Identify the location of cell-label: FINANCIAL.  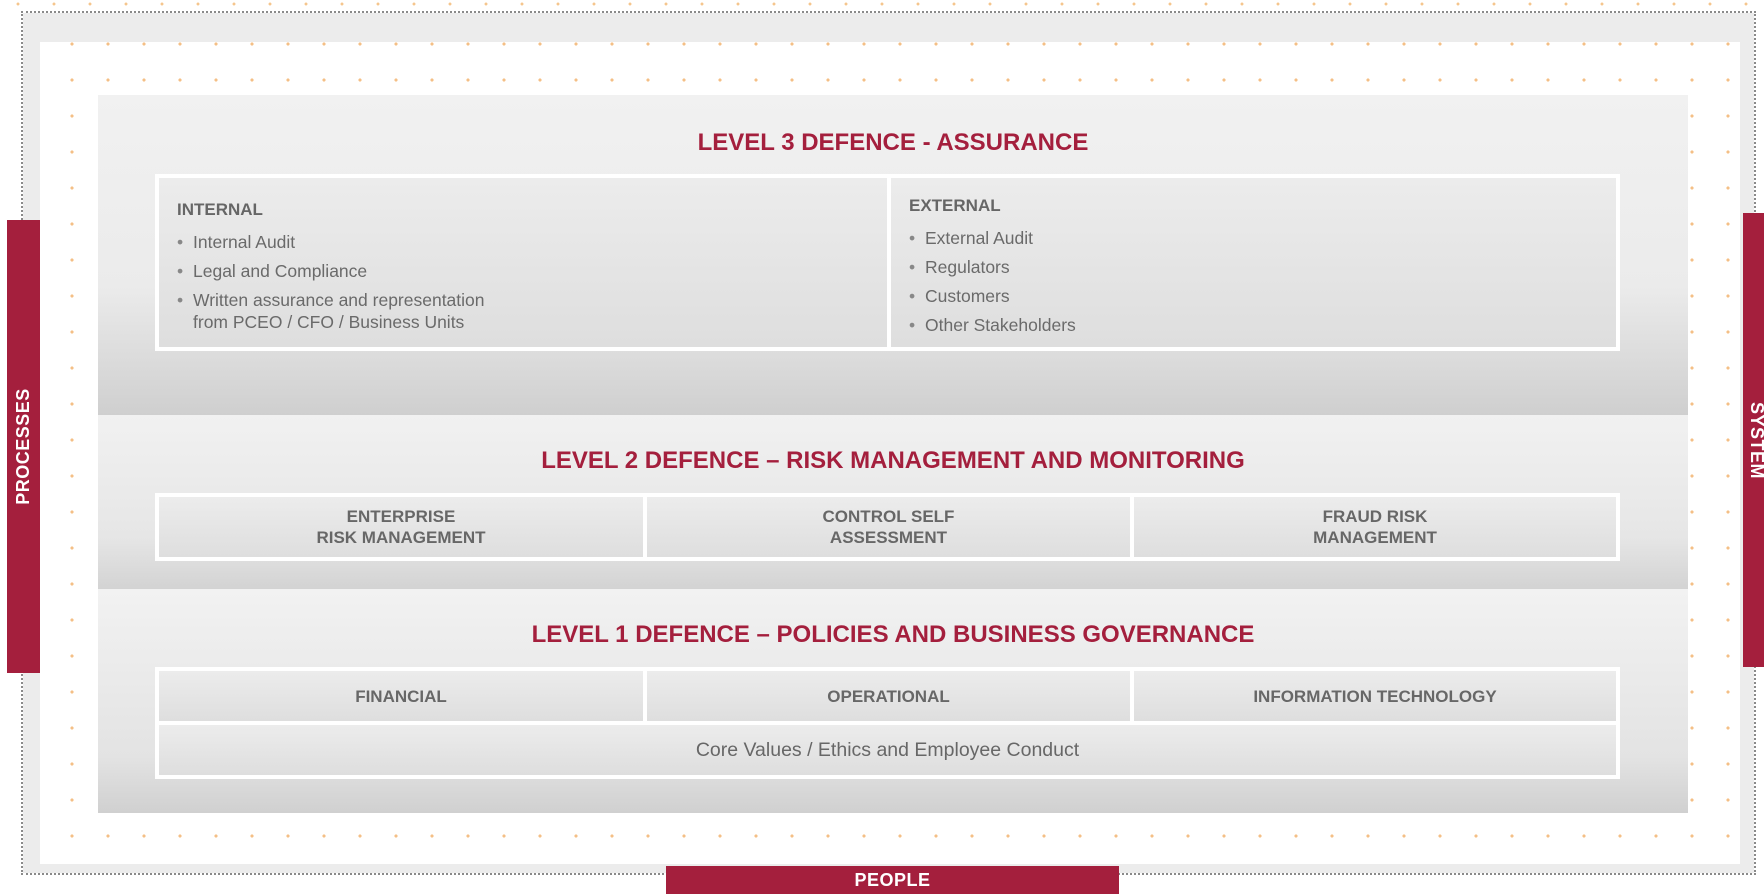
(401, 696).